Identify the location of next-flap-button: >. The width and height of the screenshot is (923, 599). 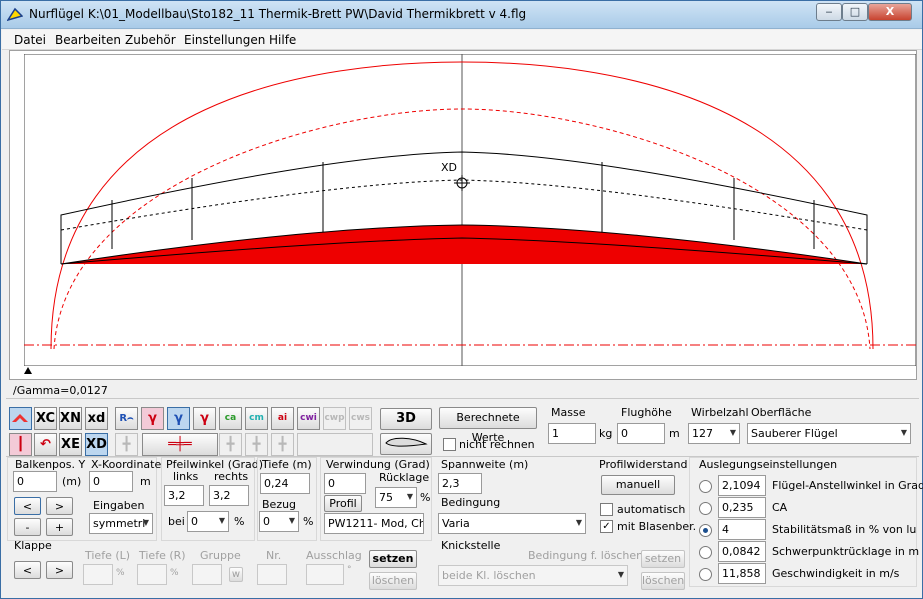
(59, 570).